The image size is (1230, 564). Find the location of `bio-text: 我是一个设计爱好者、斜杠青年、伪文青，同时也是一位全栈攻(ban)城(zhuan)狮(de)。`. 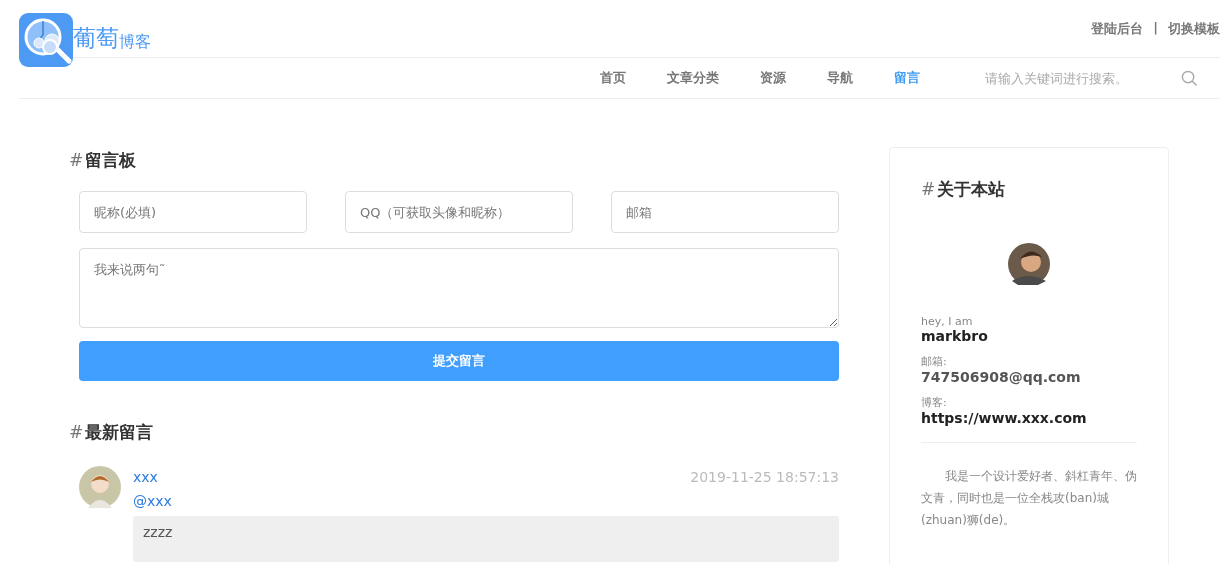

bio-text: 我是一个设计爱好者、斜杠青年、伪文青，同时也是一位全栈攻(ban)城(zhuan)狮(de)。 is located at coordinates (1029, 498).